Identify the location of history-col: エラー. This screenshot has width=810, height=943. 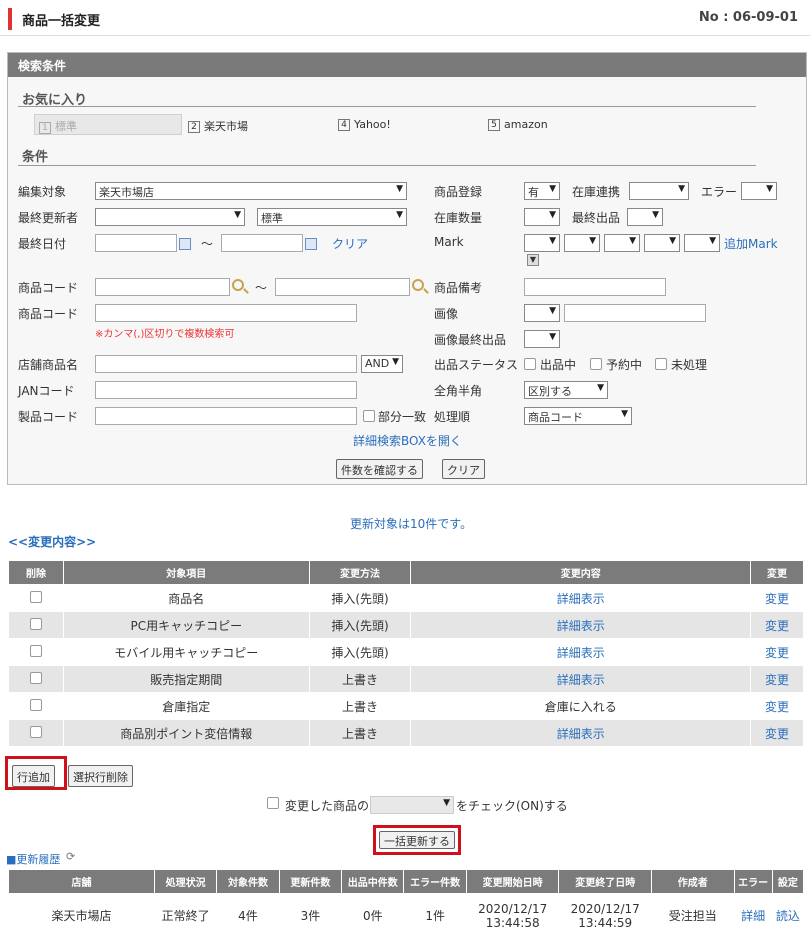
(753, 881).